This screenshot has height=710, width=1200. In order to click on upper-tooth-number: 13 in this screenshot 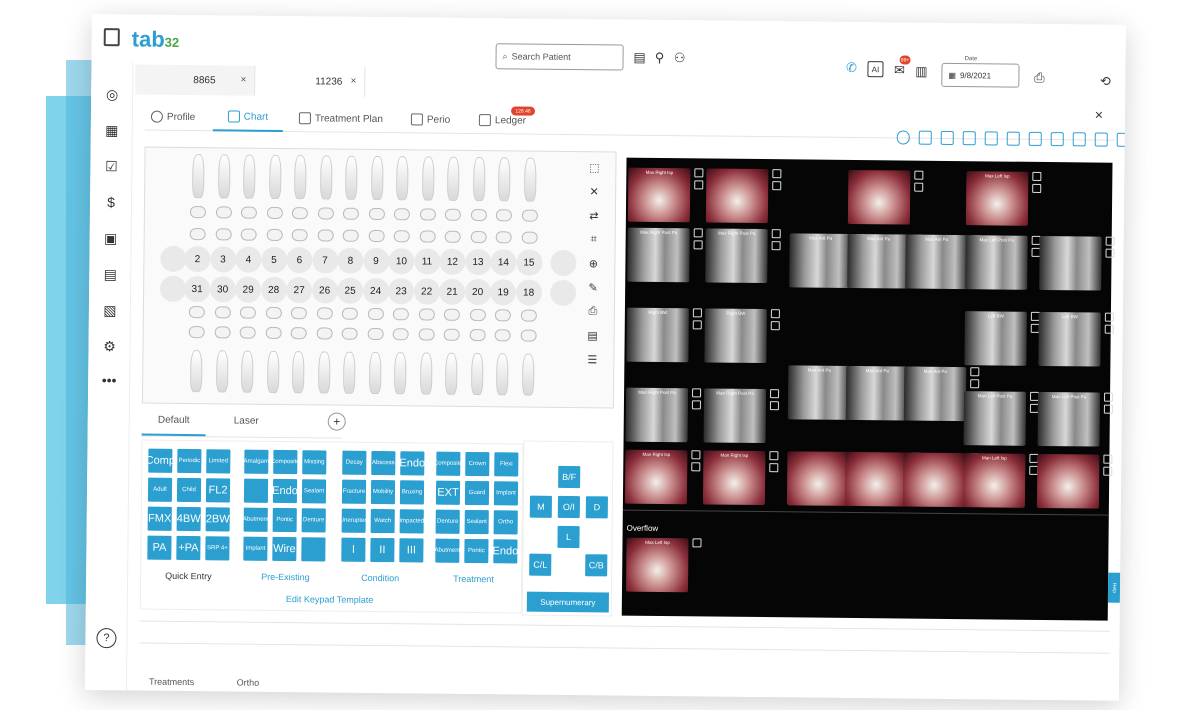, I will do `click(478, 262)`.